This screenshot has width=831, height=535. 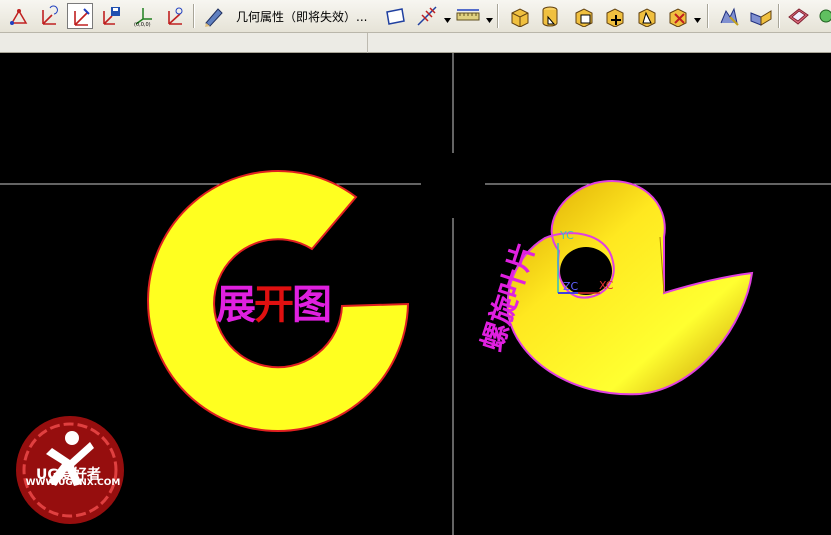 I want to click on unite-icon, so click(x=614, y=16).